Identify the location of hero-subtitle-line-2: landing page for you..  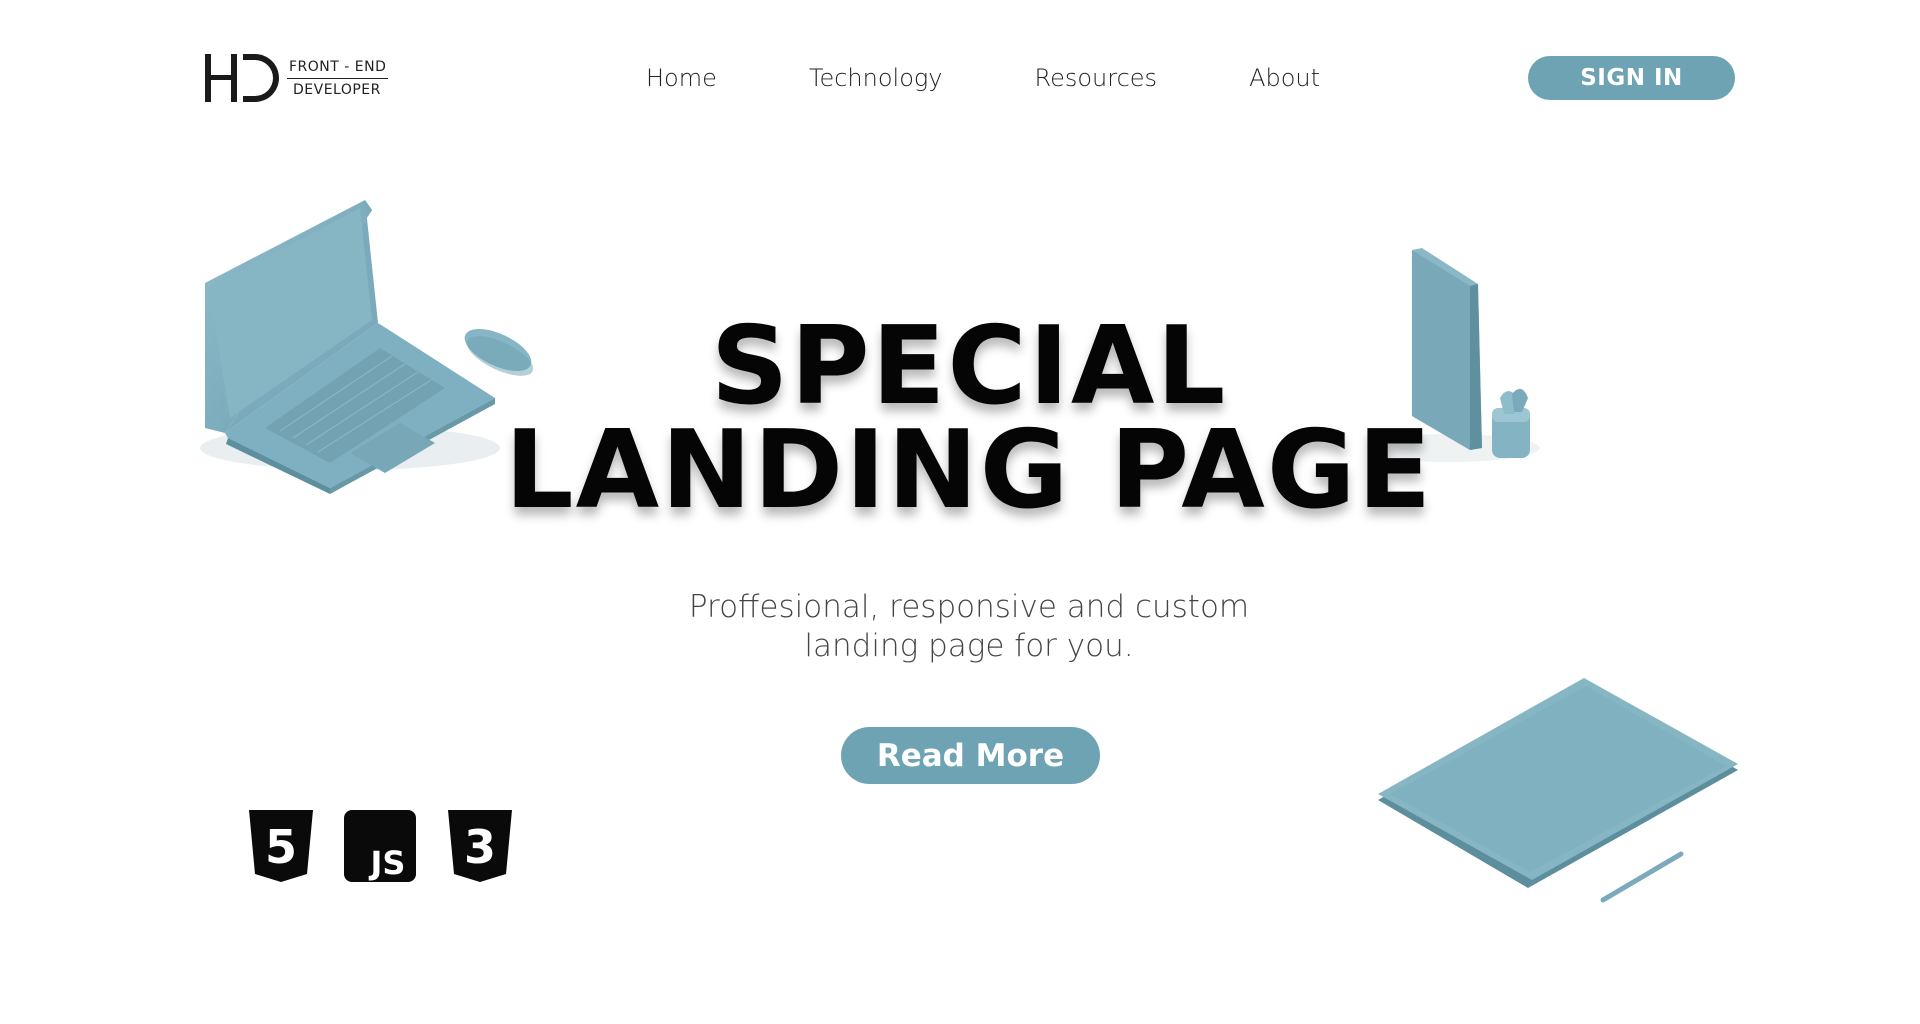
(969, 646).